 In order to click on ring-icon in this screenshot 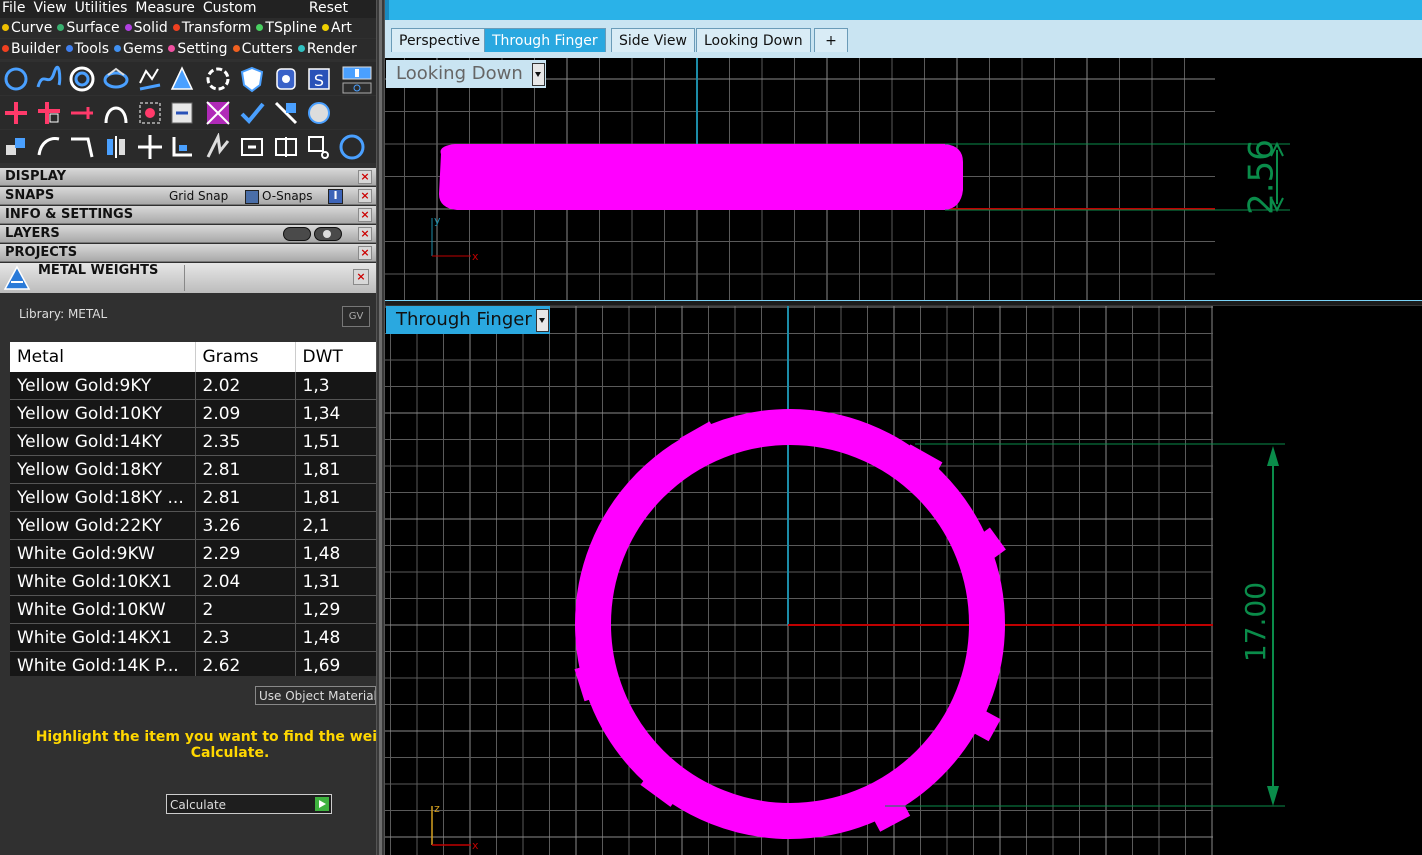, I will do `click(82, 79)`.